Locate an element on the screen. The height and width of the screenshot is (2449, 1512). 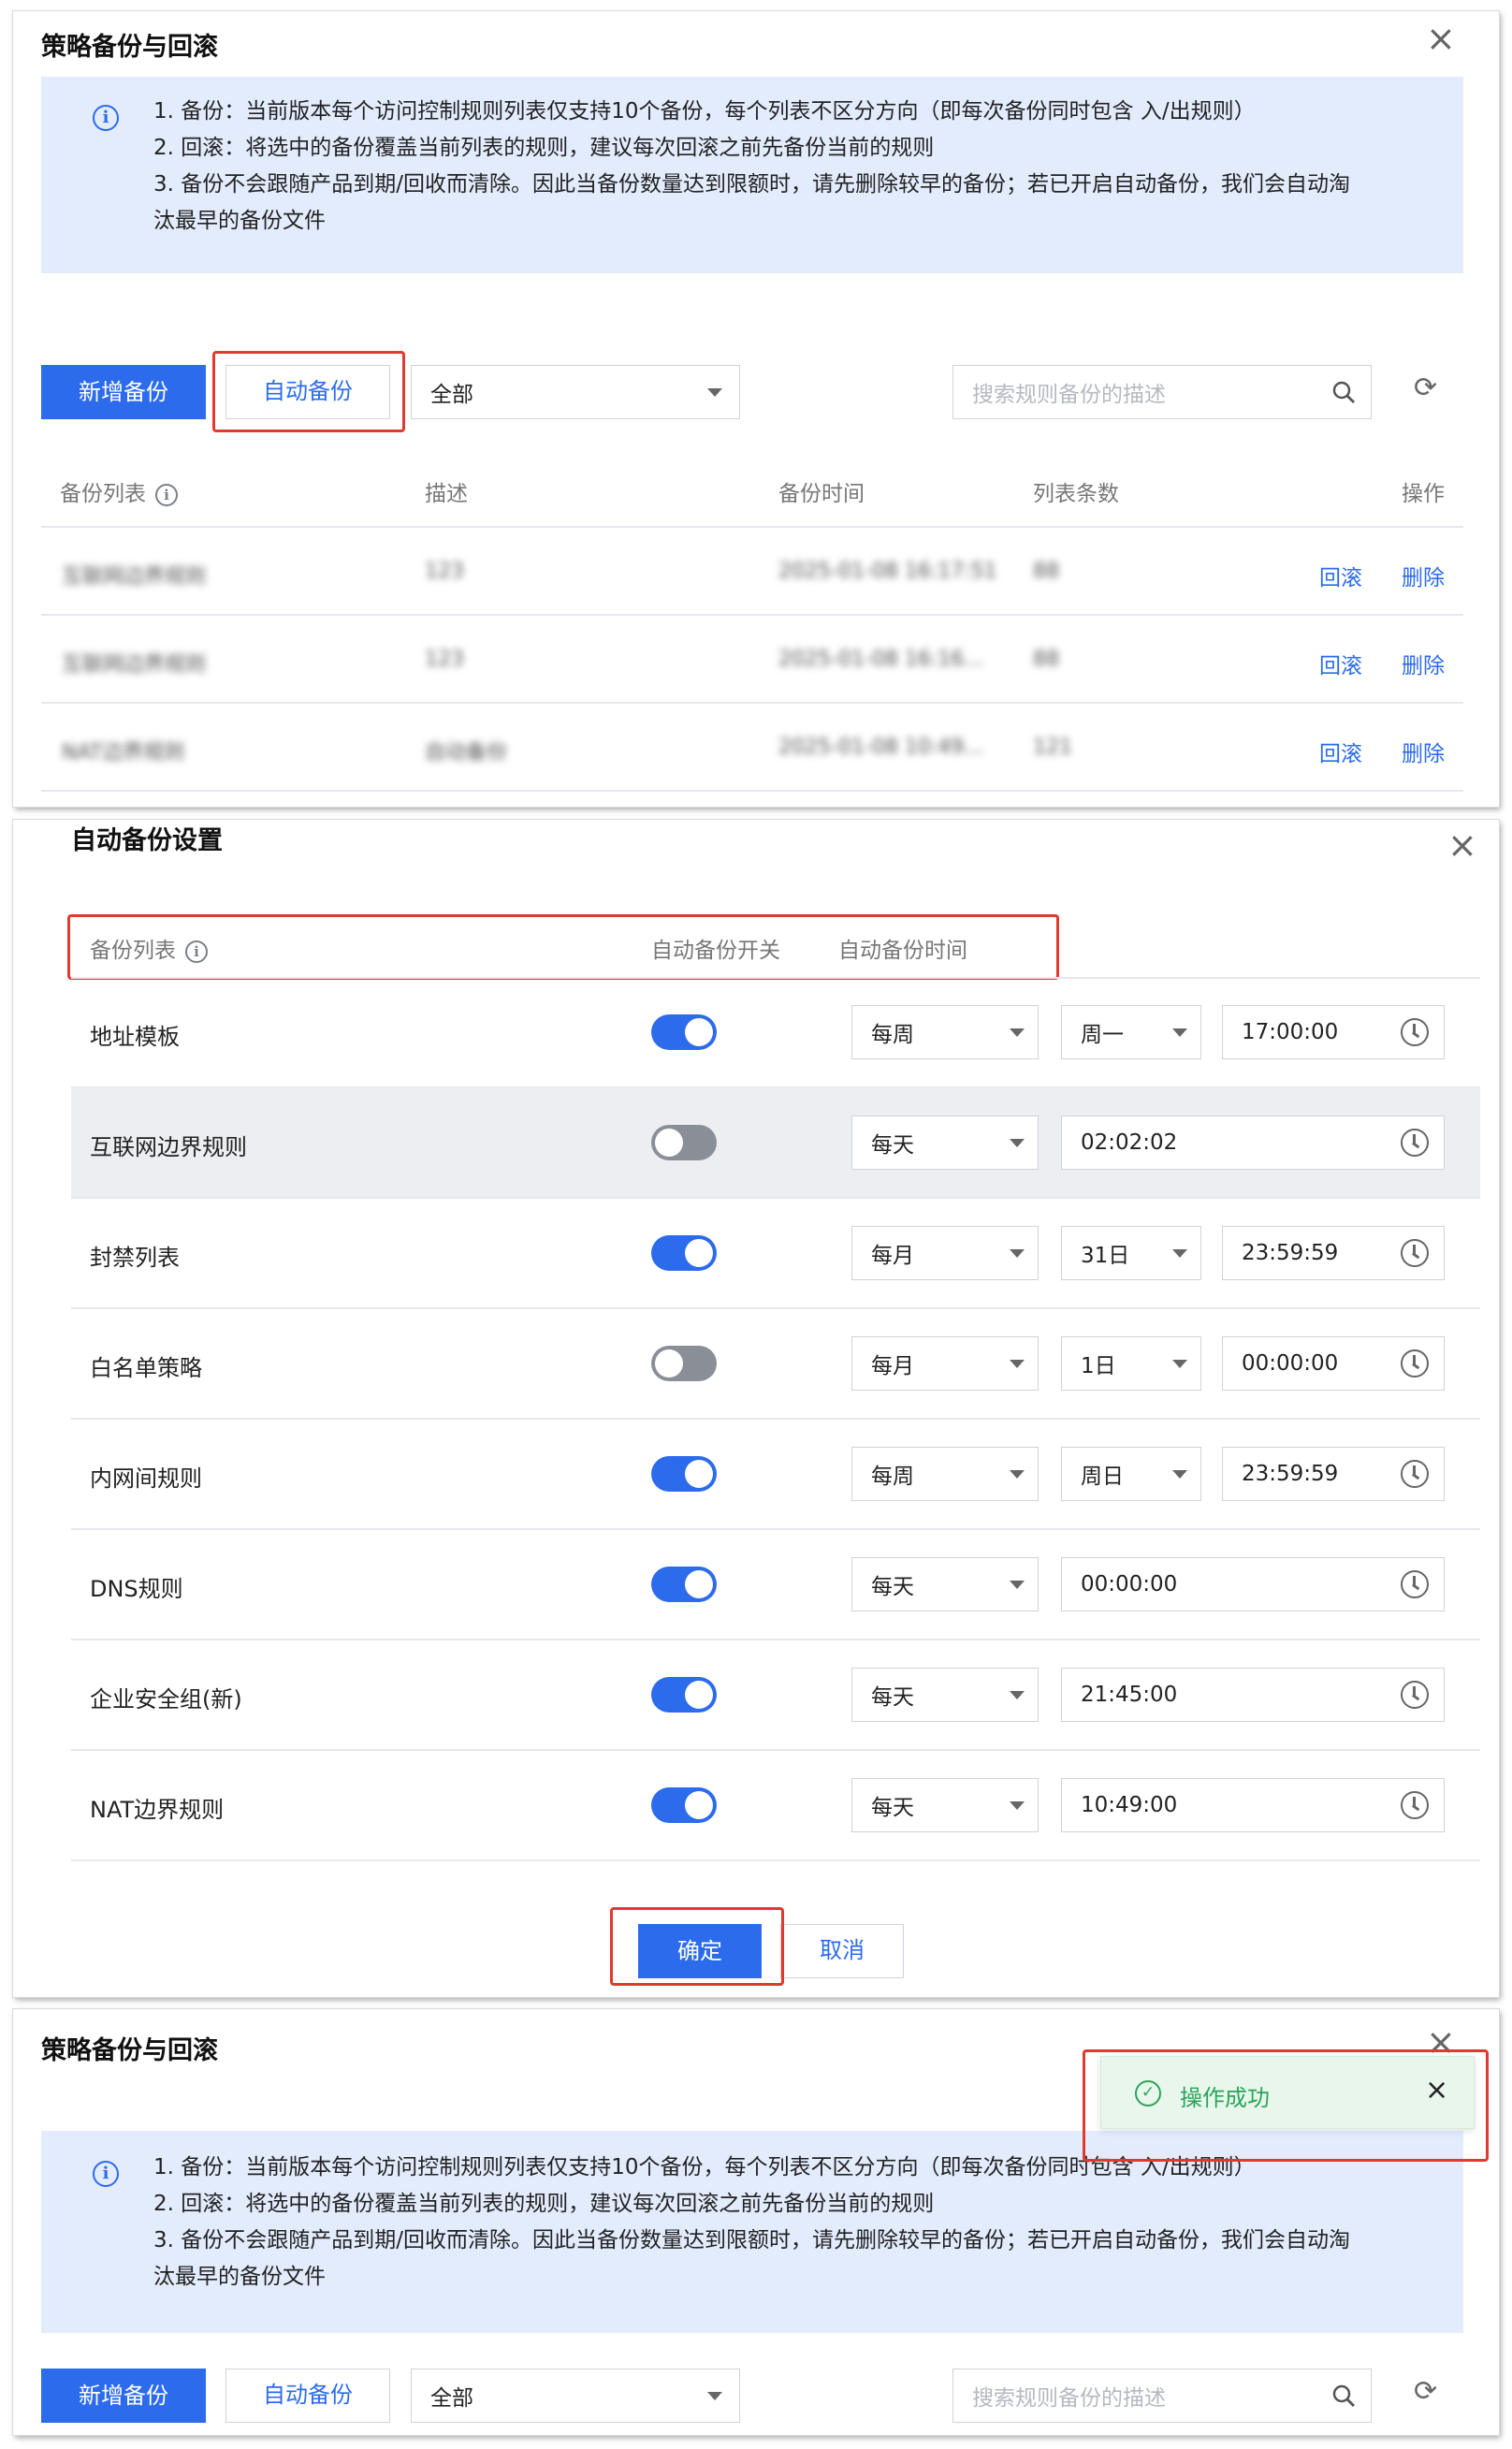
filter-select-value: 全部 is located at coordinates (452, 395).